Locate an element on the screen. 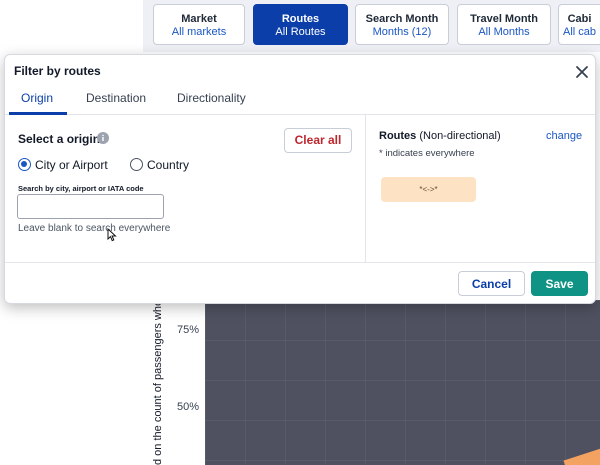 The height and width of the screenshot is (465, 600). filter-routes-button: Routes All Routes is located at coordinates (300, 24).